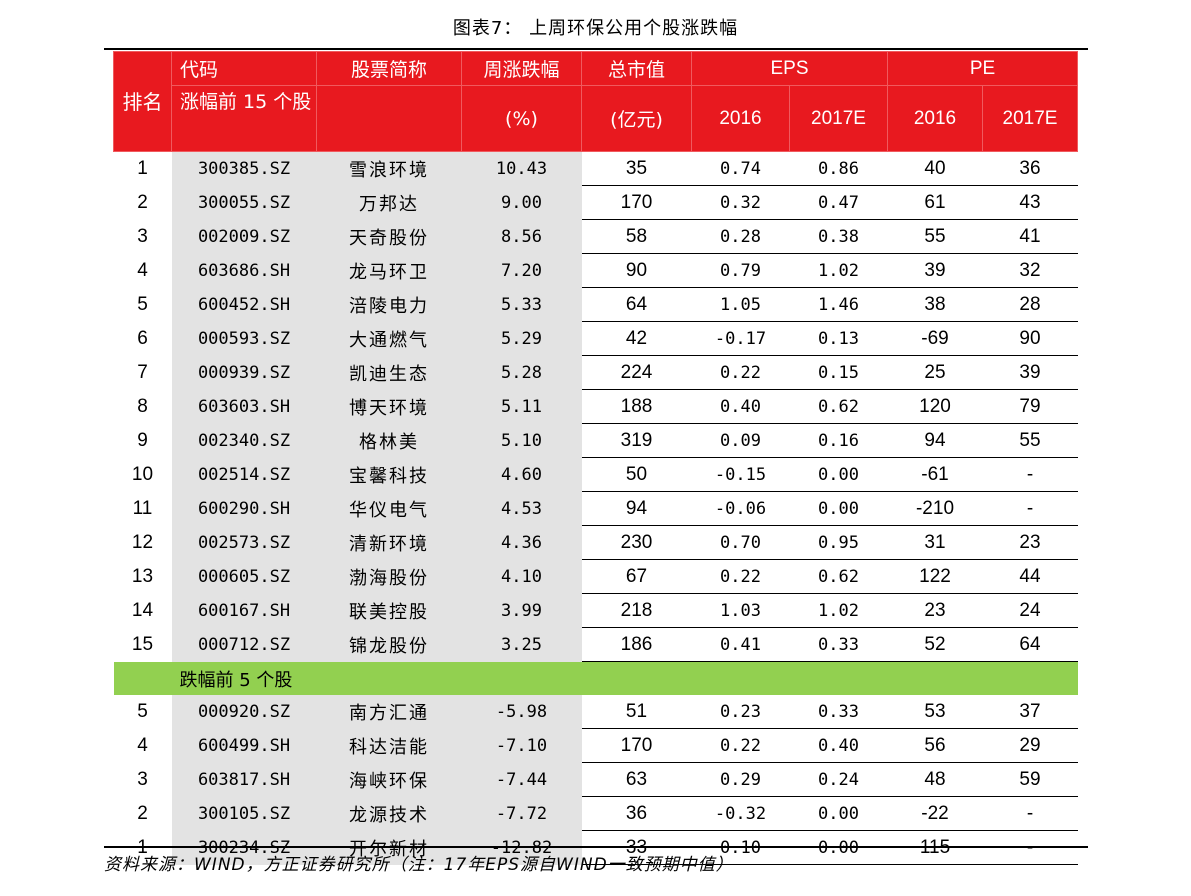  I want to click on bottom-rule, so click(596, 847).